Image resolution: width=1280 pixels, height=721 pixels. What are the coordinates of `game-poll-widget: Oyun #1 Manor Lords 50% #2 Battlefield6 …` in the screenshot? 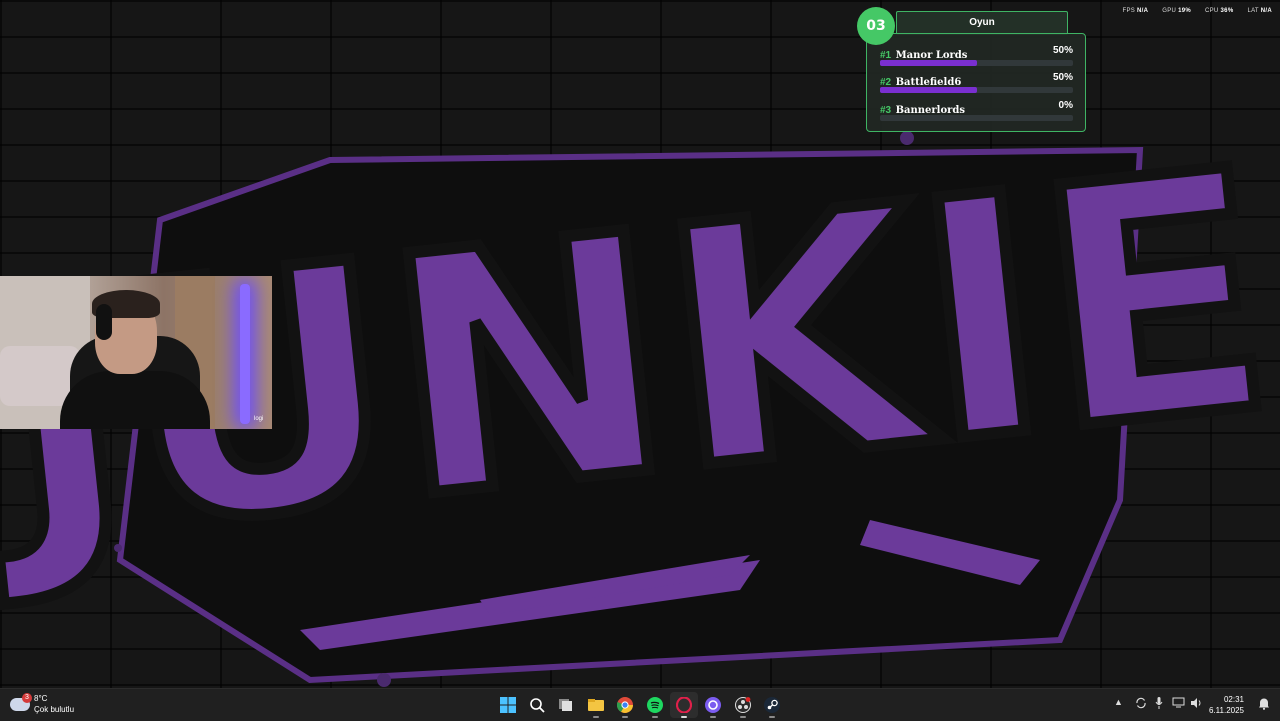 It's located at (971, 69).